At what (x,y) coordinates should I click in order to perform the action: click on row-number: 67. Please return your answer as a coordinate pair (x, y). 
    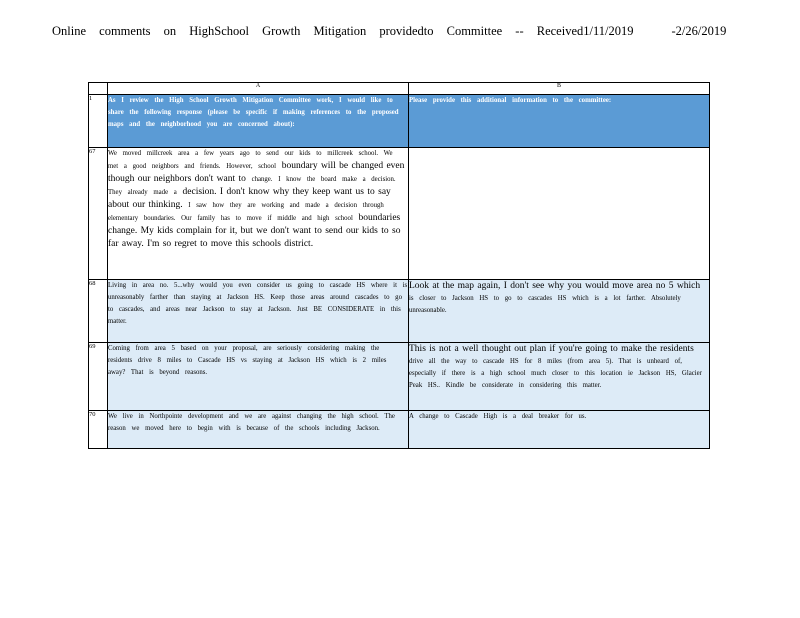
    Looking at the image, I should click on (98, 213).